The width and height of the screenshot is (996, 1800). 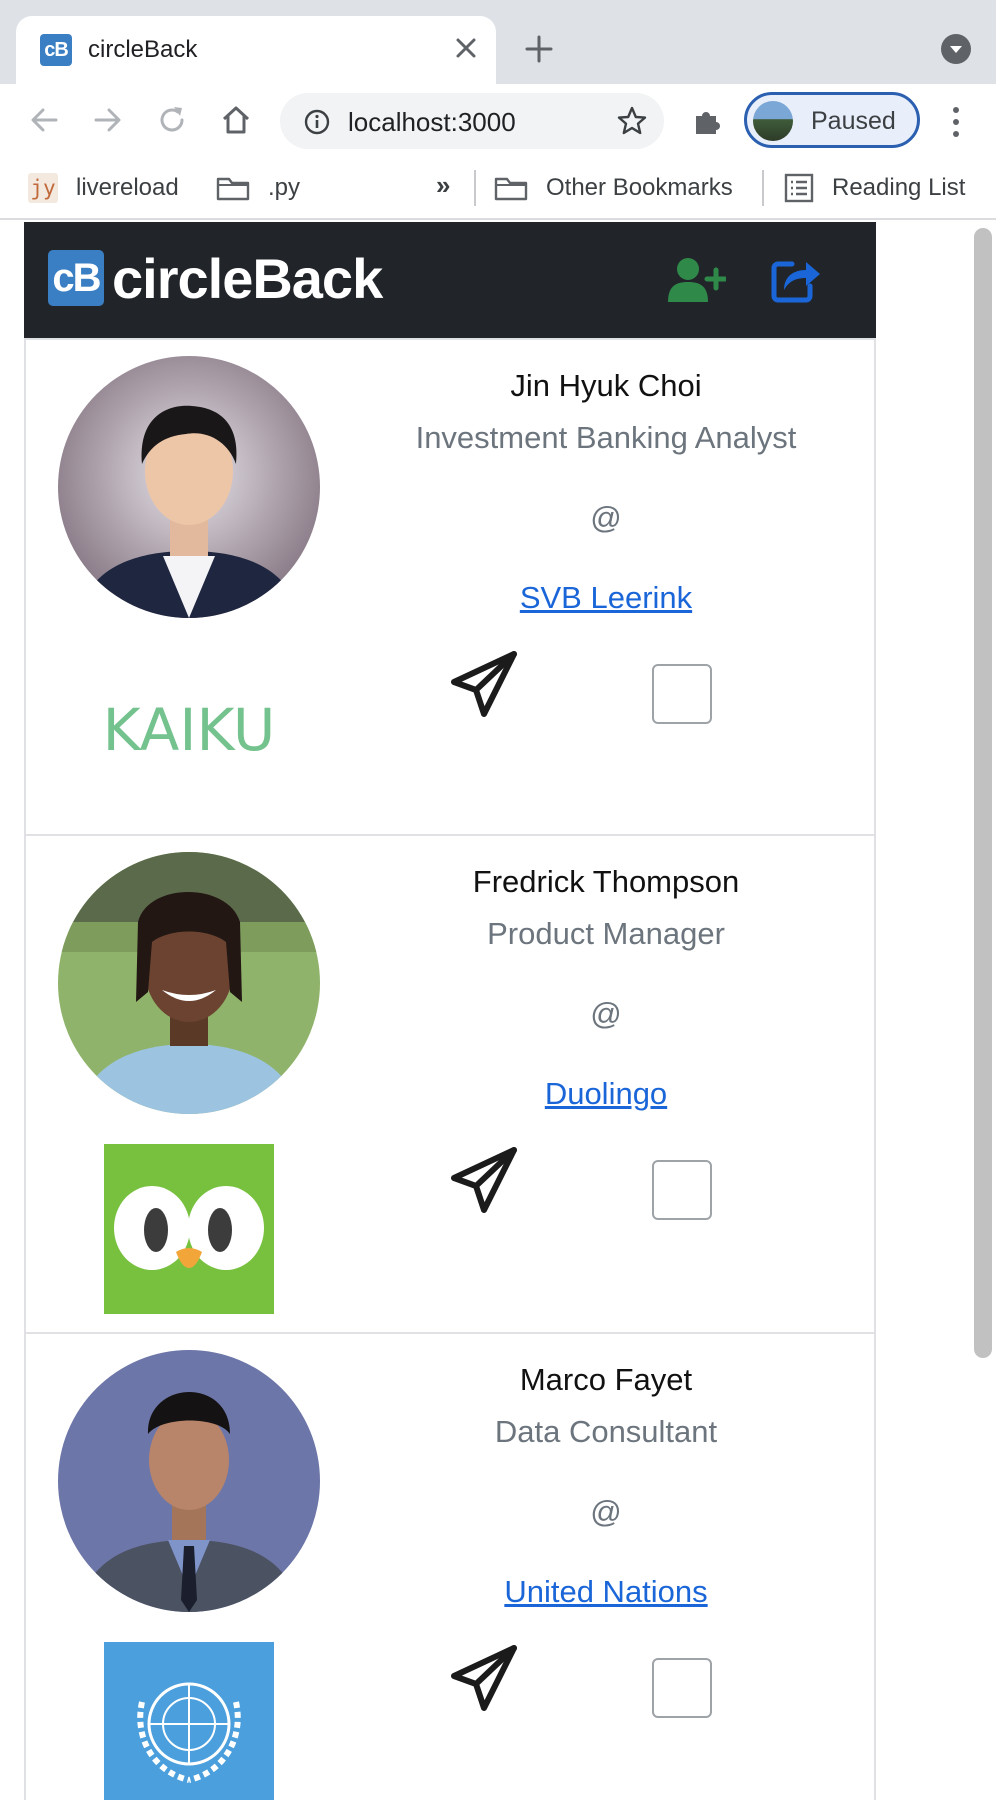 What do you see at coordinates (466, 48) in the screenshot?
I see `close-tab-icon` at bounding box center [466, 48].